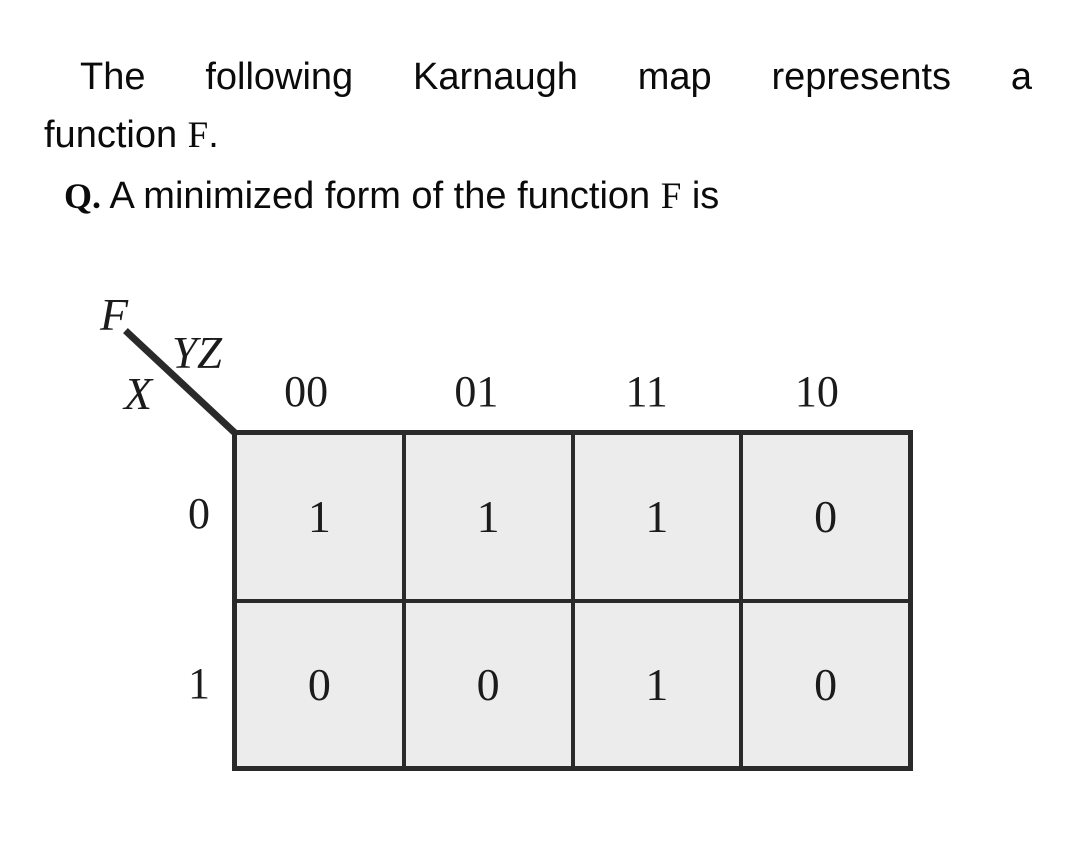 This screenshot has height=866, width=1080. What do you see at coordinates (306, 391) in the screenshot?
I see `kmap-column-header-00: 00` at bounding box center [306, 391].